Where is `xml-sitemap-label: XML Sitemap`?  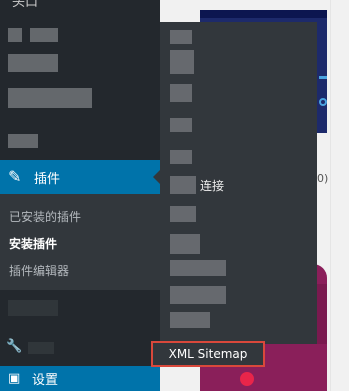 xml-sitemap-label: XML Sitemap is located at coordinates (208, 354).